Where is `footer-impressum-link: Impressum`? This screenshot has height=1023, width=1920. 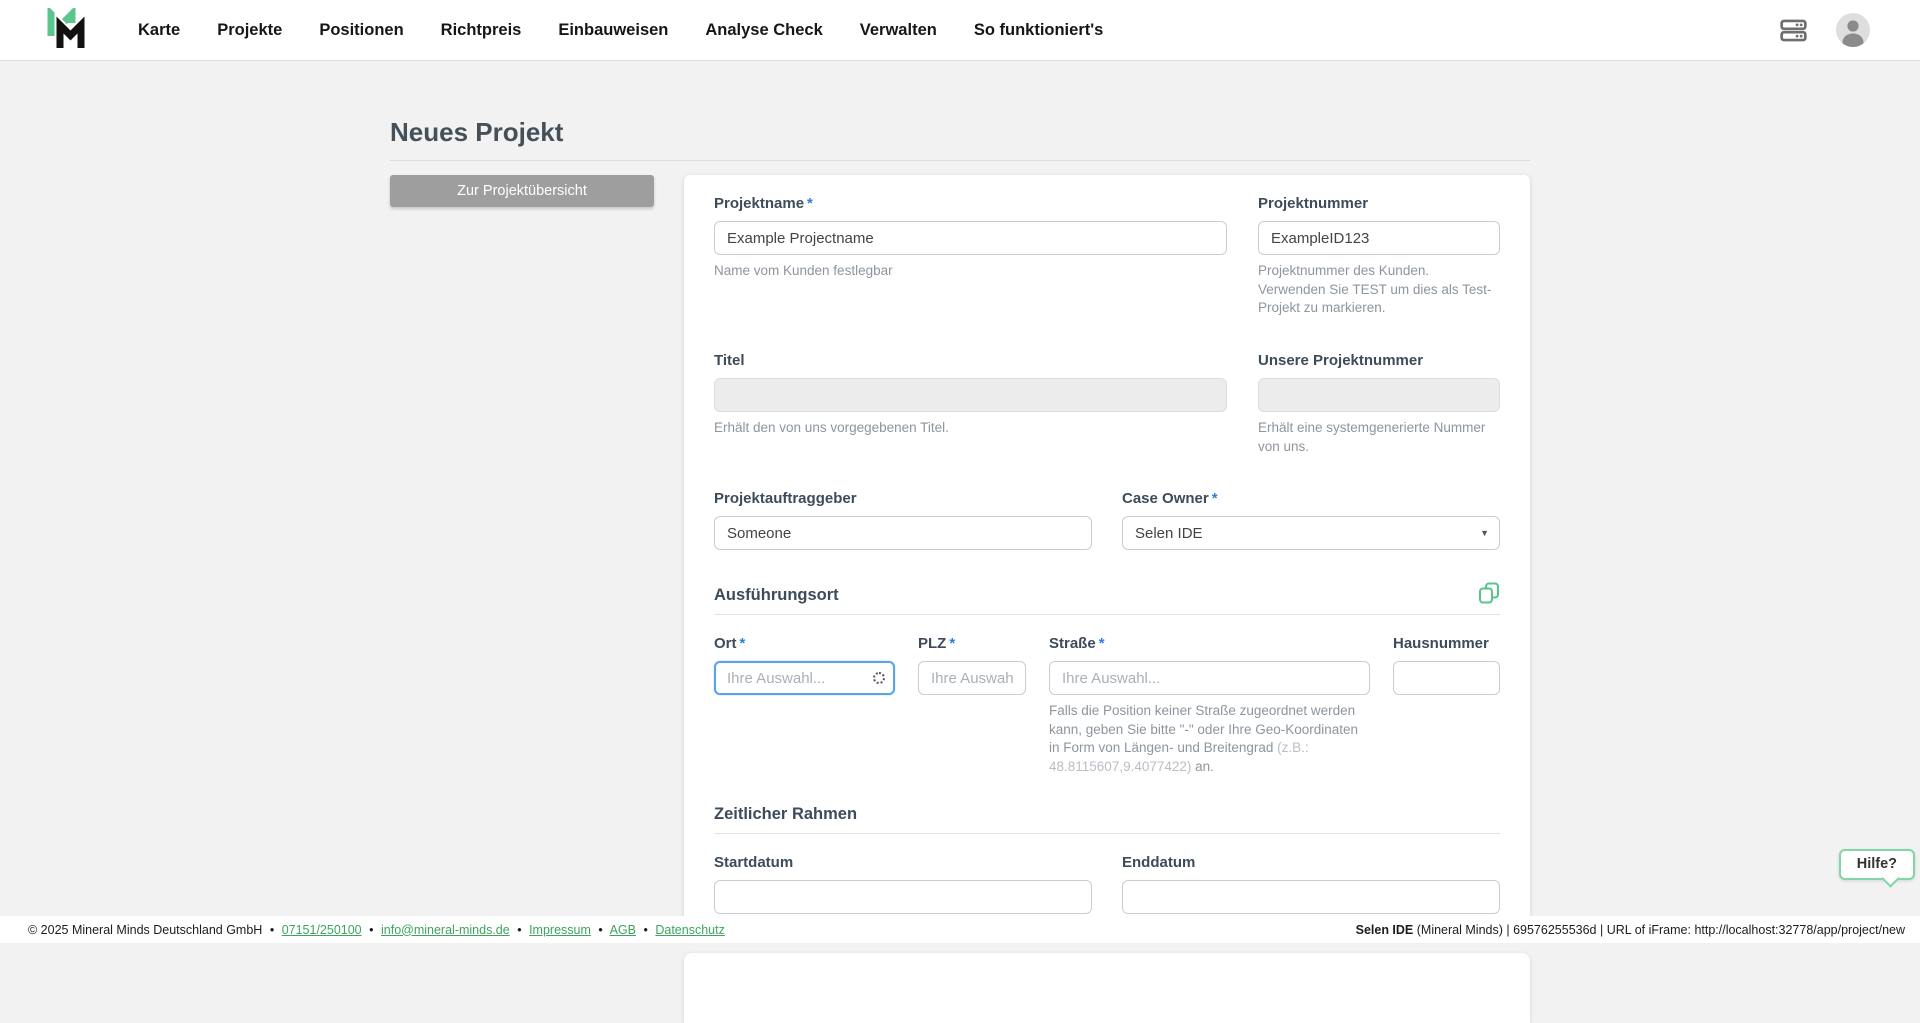
footer-impressum-link: Impressum is located at coordinates (560, 930).